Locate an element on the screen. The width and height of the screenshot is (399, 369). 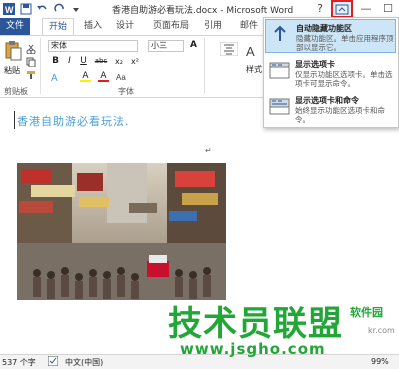
copy-icon is located at coordinates (31, 62).